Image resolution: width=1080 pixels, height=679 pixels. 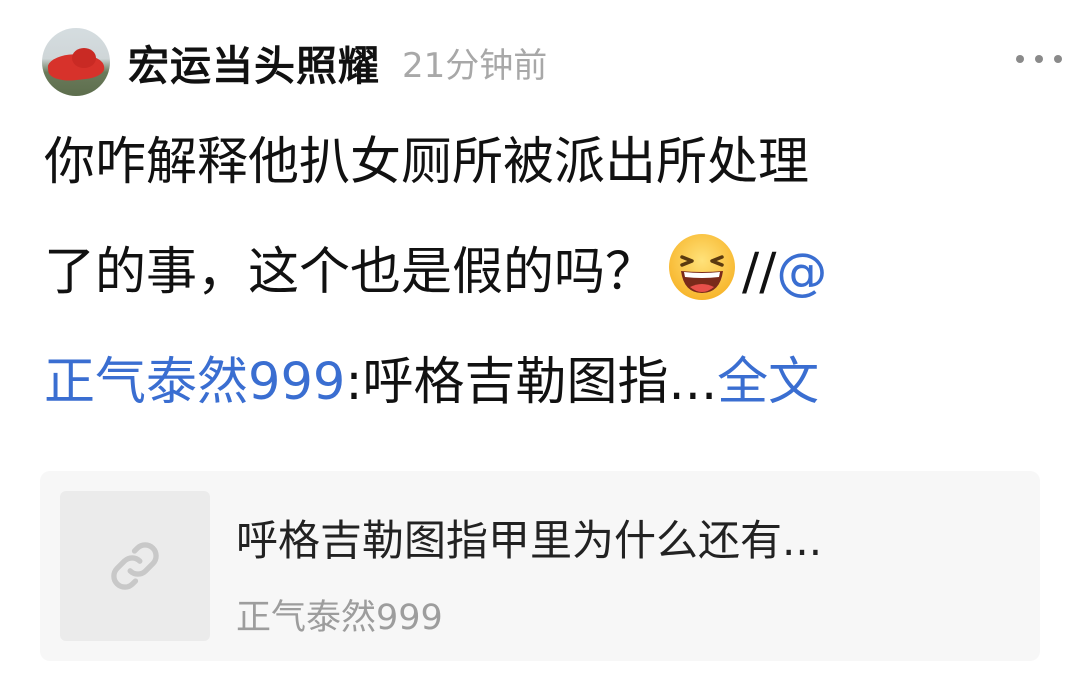 I want to click on more-options-icon, so click(x=1039, y=59).